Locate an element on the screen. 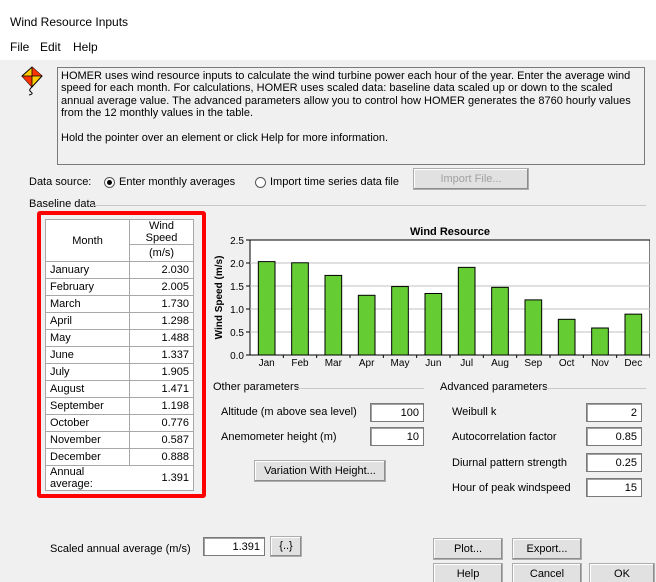 This screenshot has height=582, width=656. window-title: Wind Resource Inputs is located at coordinates (69, 22).